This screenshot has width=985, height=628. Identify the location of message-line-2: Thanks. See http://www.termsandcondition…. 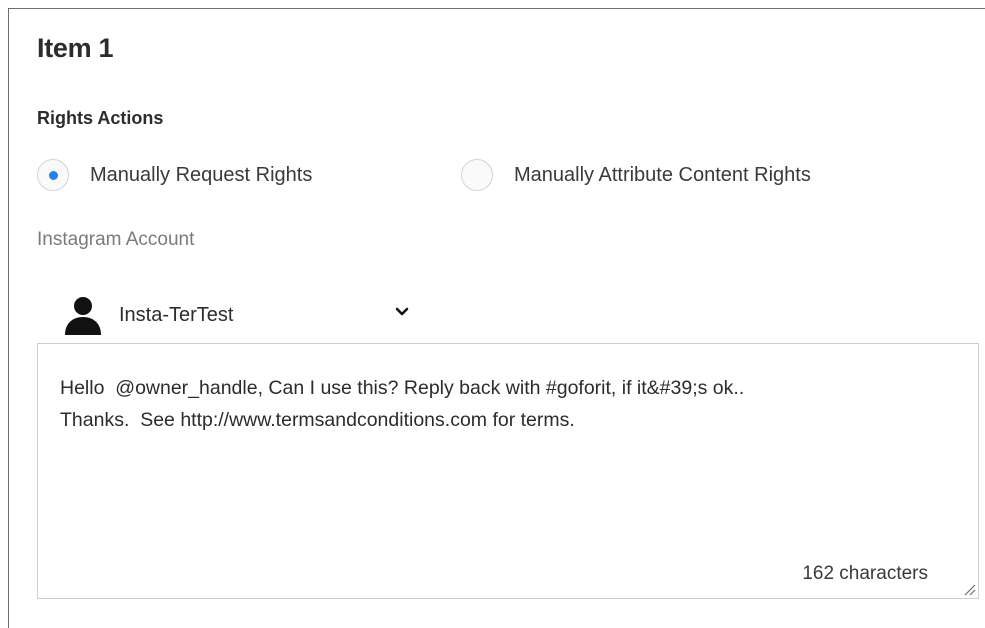
(317, 420).